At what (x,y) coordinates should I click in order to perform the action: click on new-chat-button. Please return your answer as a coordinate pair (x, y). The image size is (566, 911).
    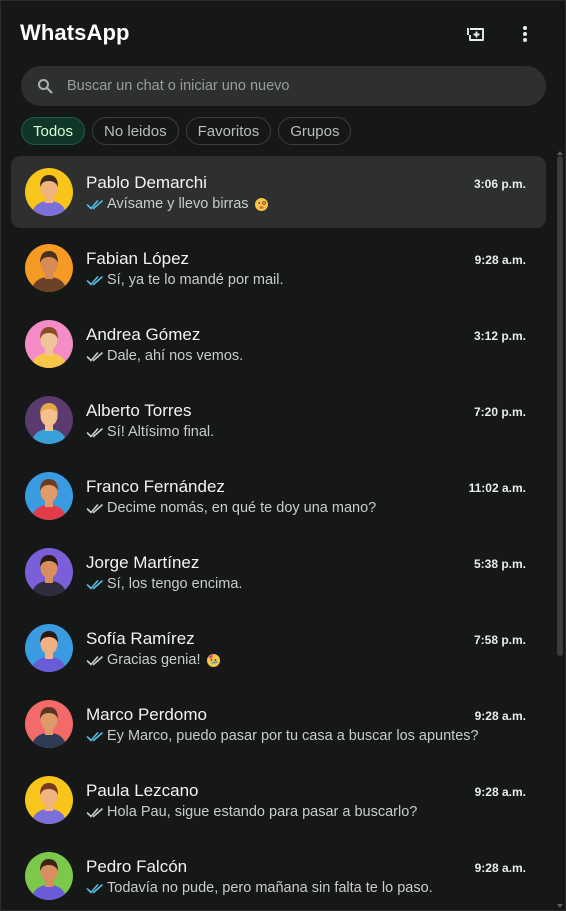
    Looking at the image, I should click on (476, 34).